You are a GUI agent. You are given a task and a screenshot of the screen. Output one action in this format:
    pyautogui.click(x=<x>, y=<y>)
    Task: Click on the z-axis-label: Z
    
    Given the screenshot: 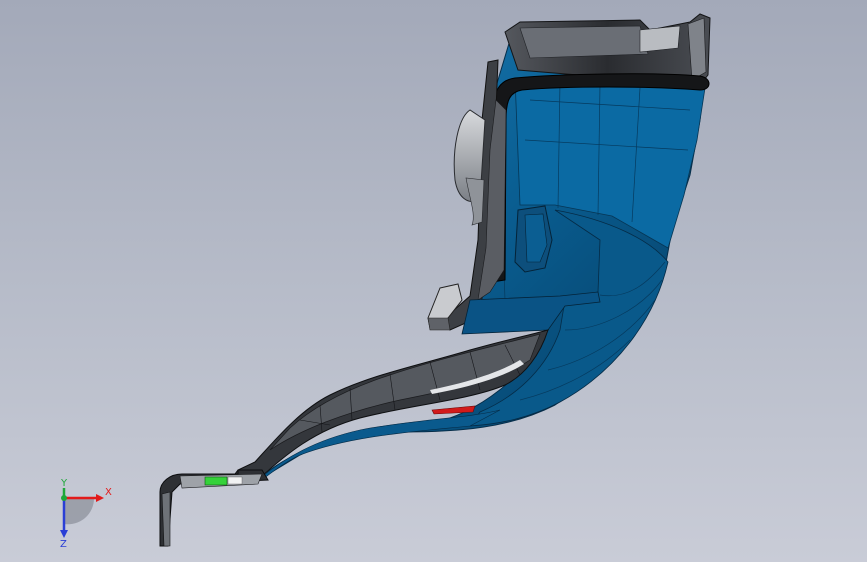 What is the action you would take?
    pyautogui.click(x=63, y=543)
    